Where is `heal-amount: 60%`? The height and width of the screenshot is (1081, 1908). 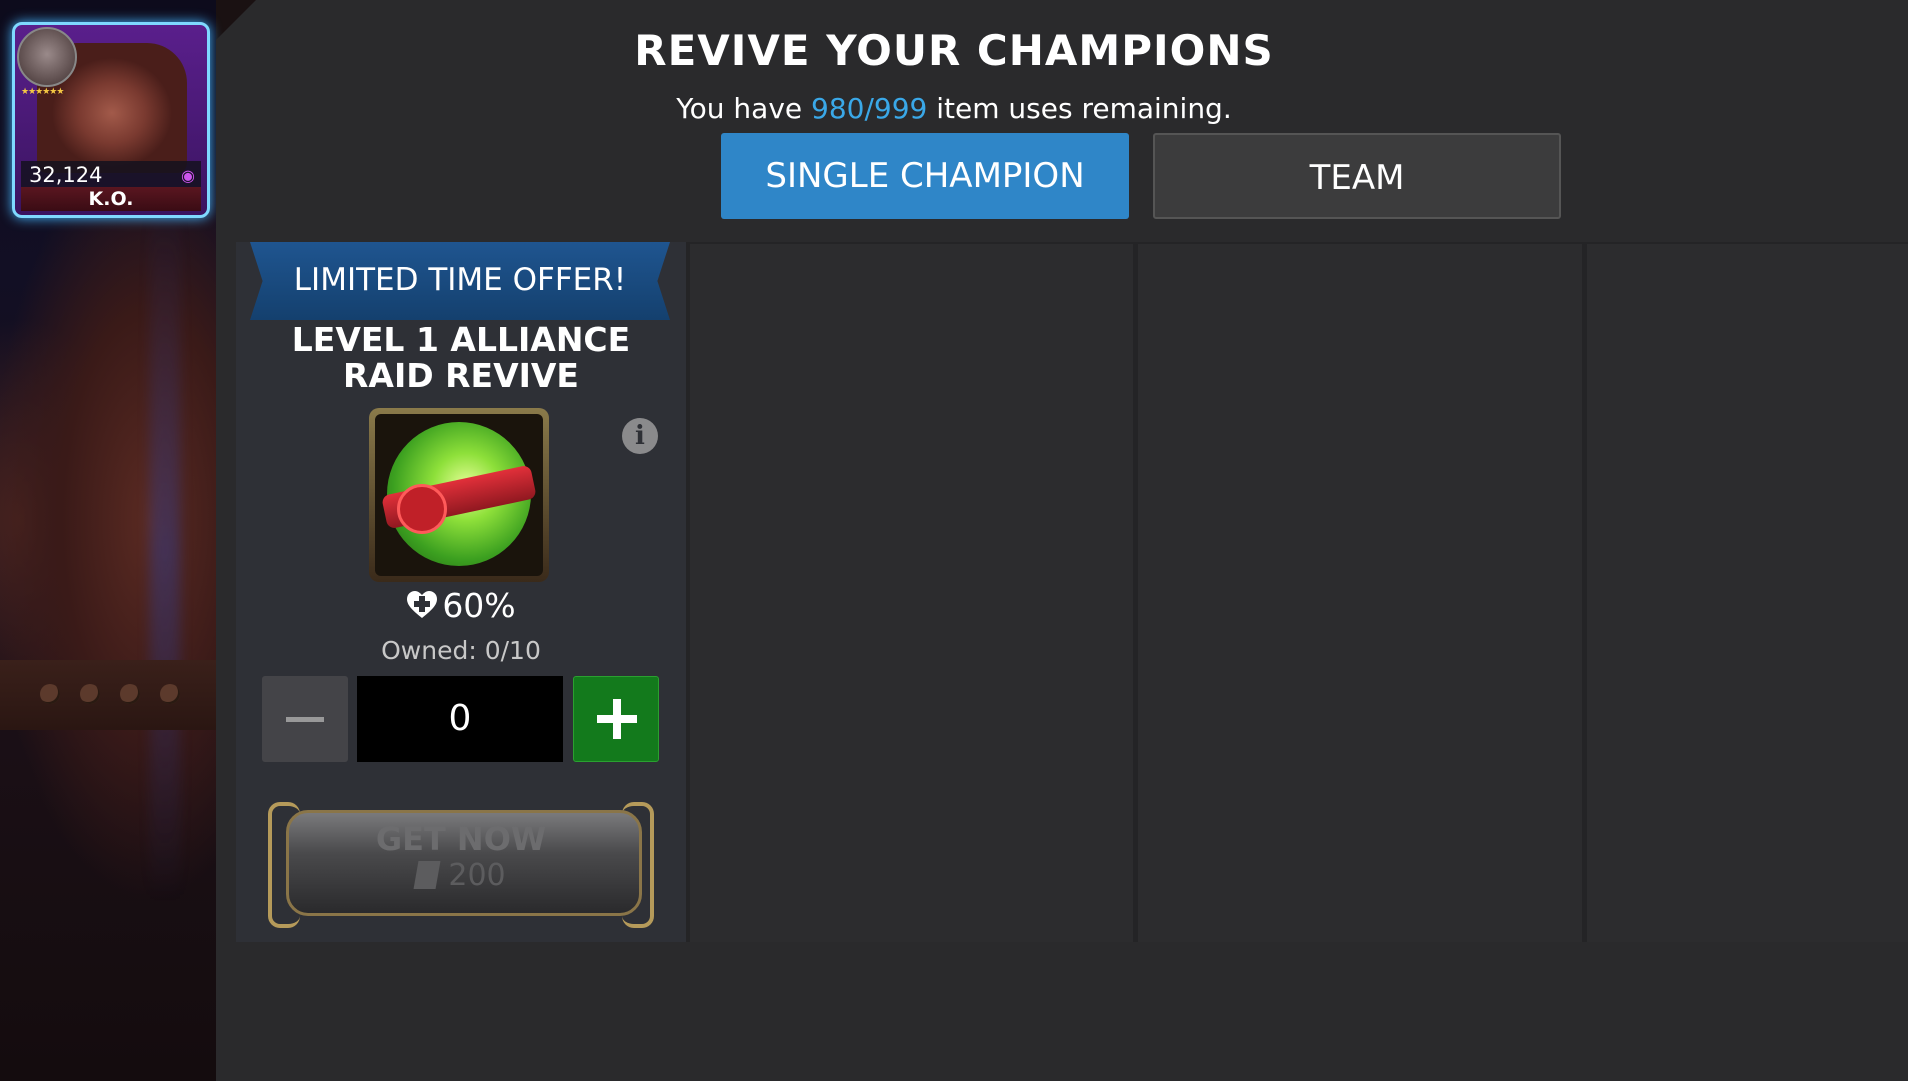
heal-amount: 60% is located at coordinates (461, 605).